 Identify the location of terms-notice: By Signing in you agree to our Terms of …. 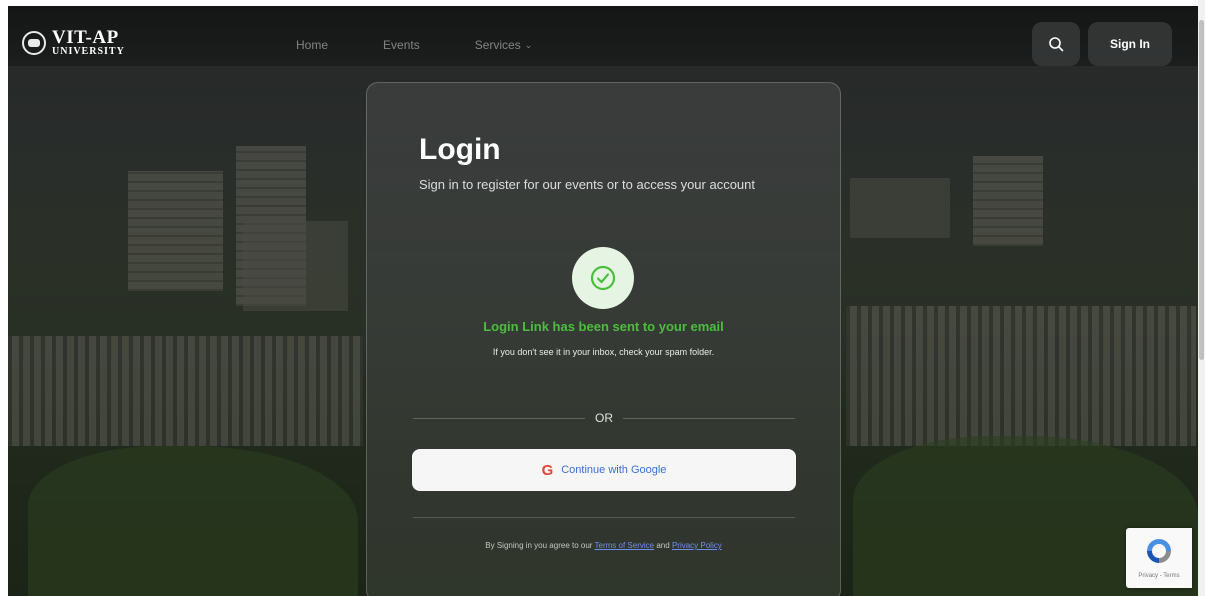
(603, 545).